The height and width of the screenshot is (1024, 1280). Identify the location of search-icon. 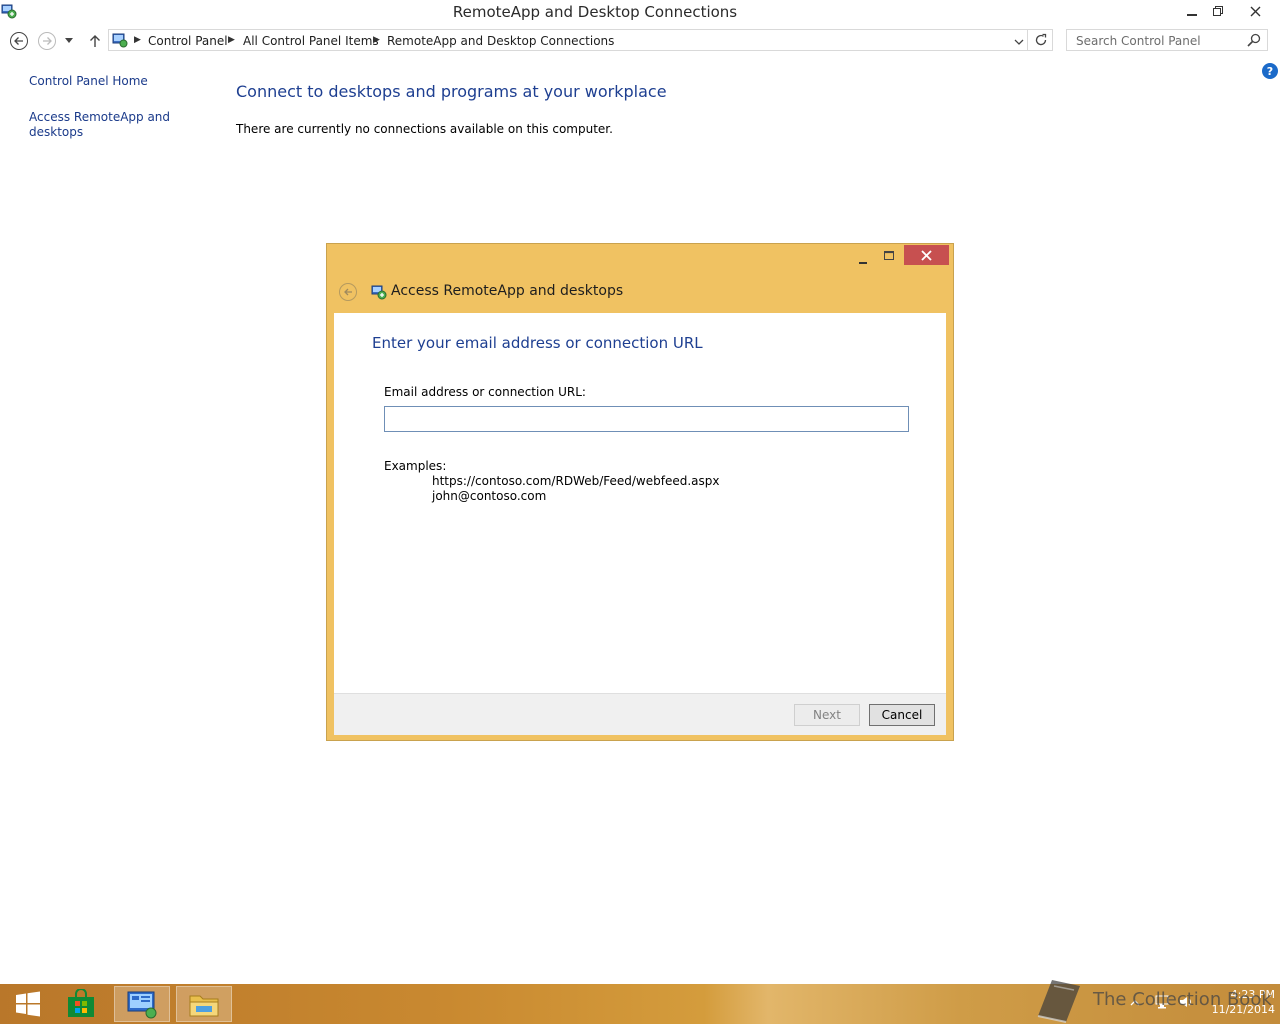
(1254, 41).